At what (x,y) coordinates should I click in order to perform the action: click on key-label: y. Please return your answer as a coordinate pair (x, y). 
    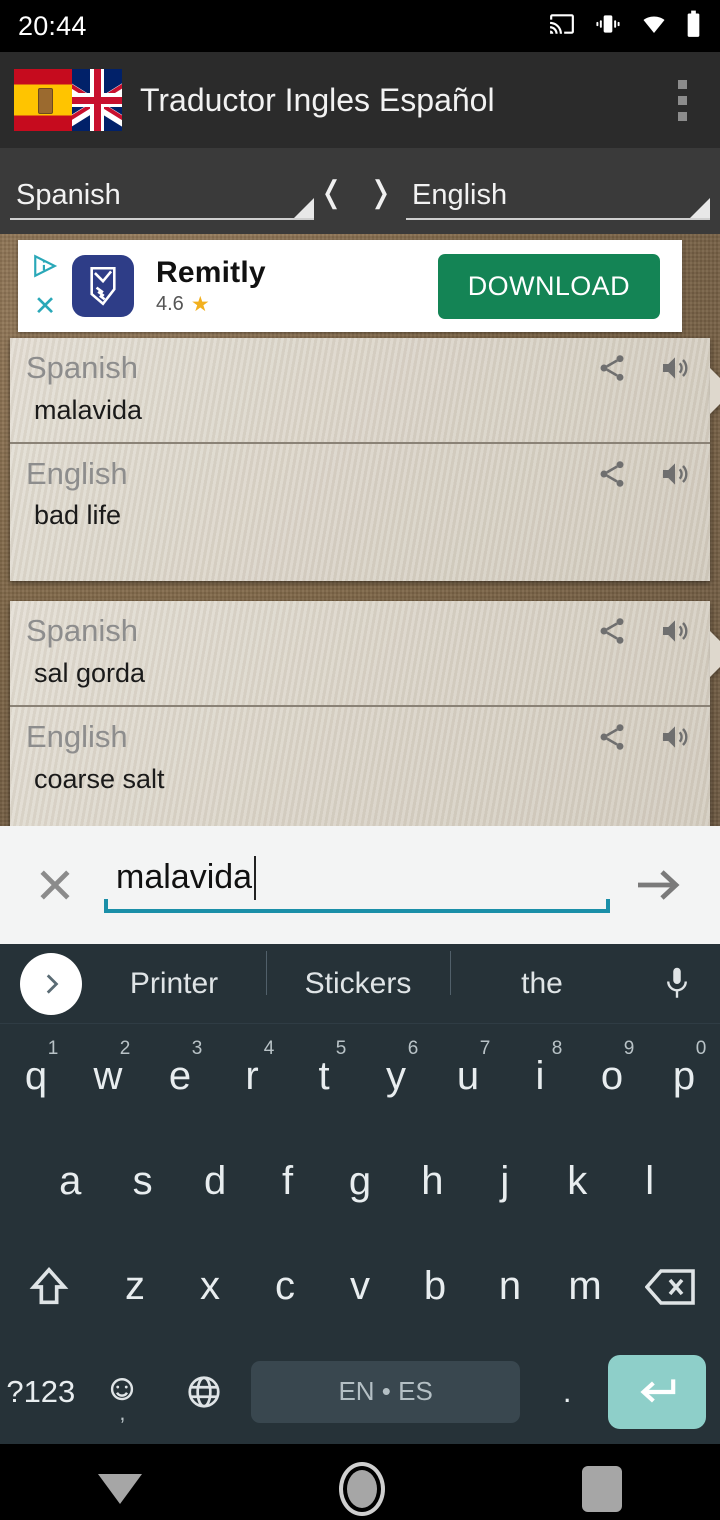
    Looking at the image, I should click on (396, 1076).